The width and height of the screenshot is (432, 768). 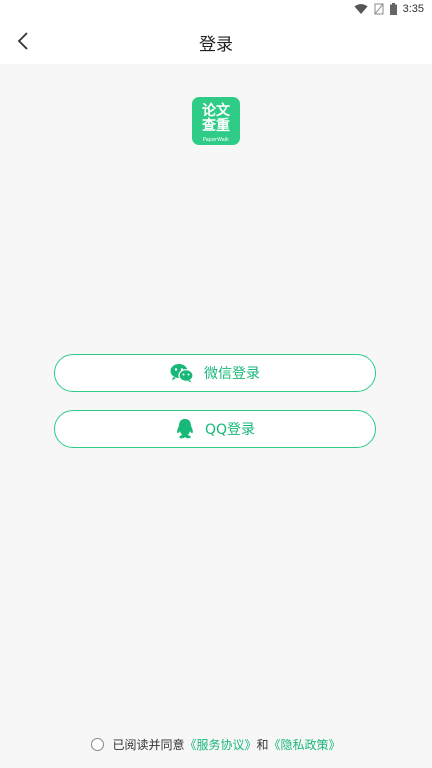 I want to click on logo-brand: PaperWalk, so click(x=216, y=140).